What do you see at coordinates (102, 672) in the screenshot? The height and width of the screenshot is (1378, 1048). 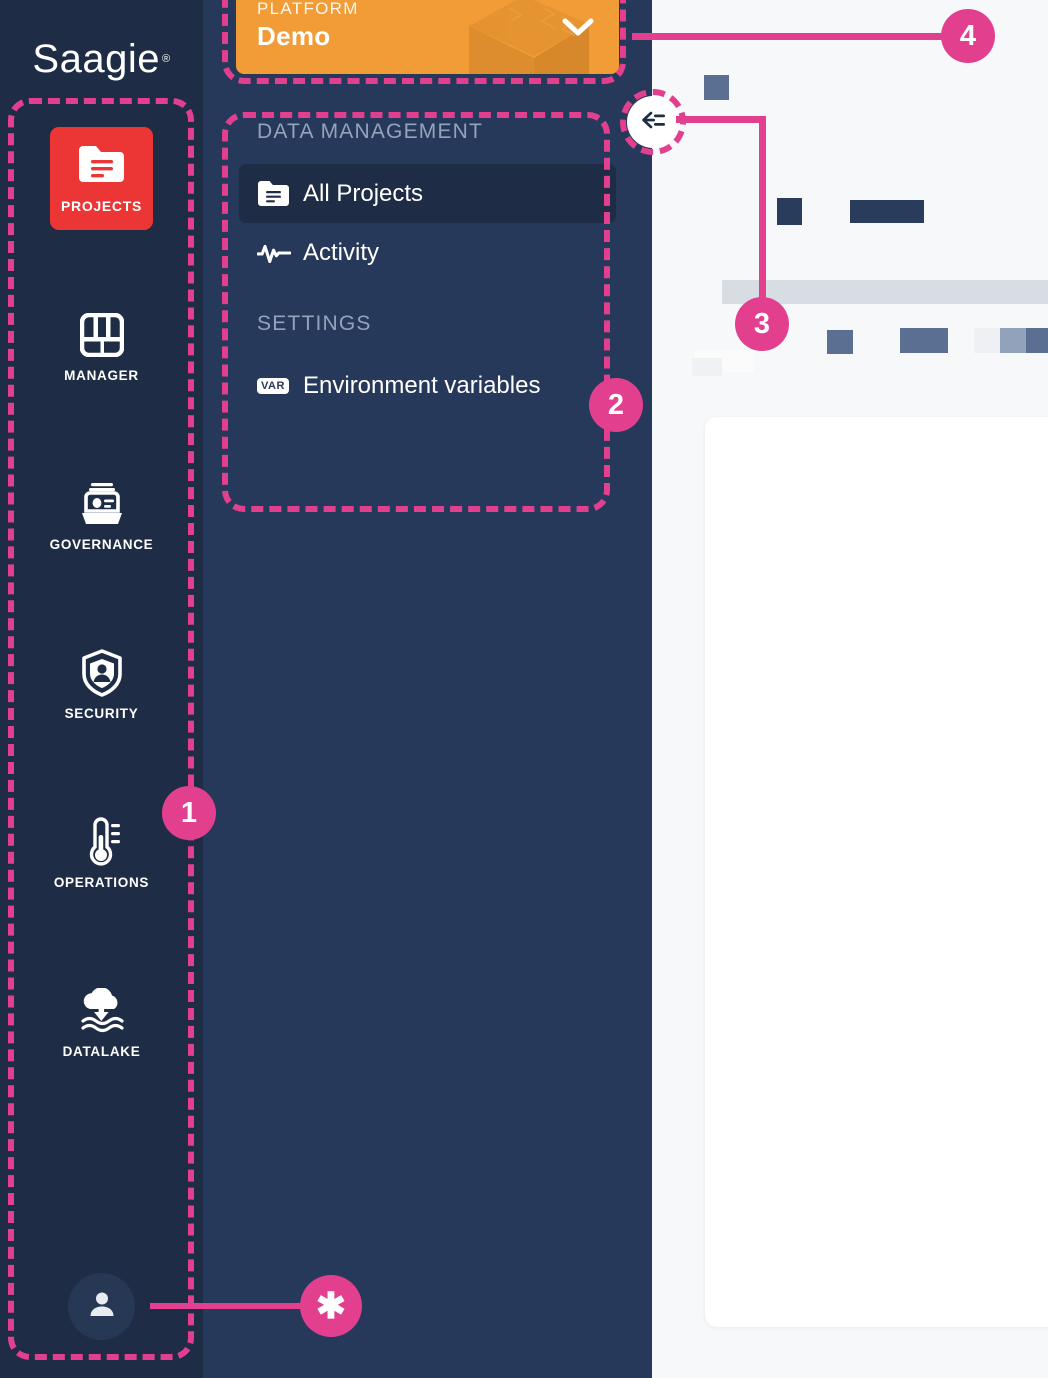 I see `shield-user-icon` at bounding box center [102, 672].